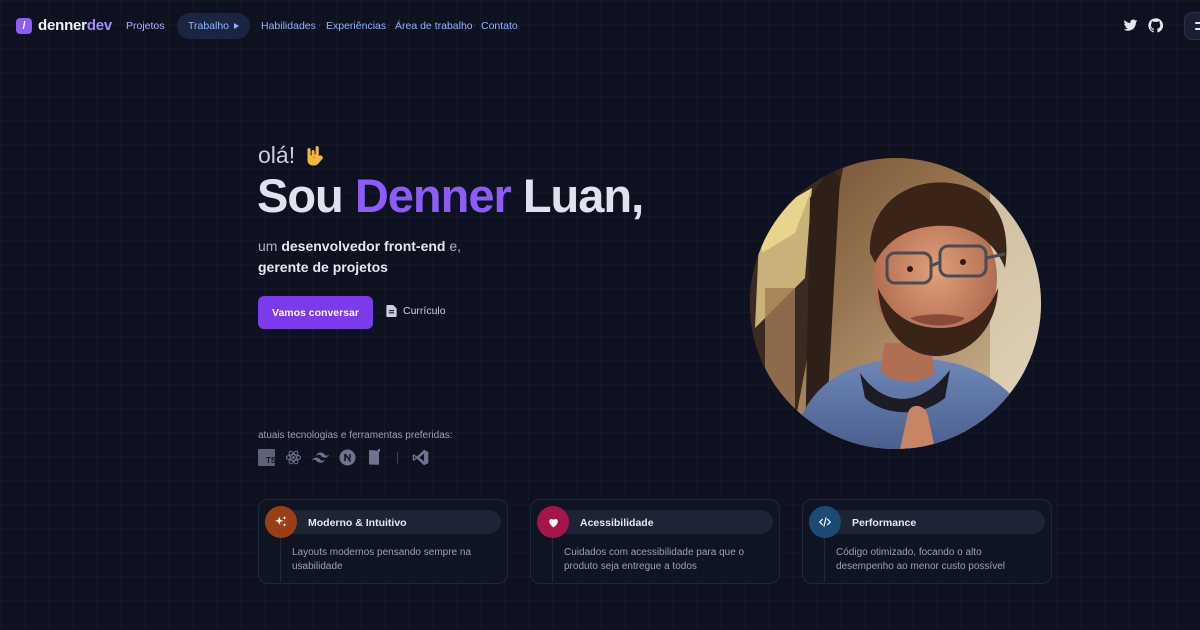 Image resolution: width=1200 pixels, height=630 pixels. What do you see at coordinates (433, 195) in the screenshot?
I see `headline-name: Denner` at bounding box center [433, 195].